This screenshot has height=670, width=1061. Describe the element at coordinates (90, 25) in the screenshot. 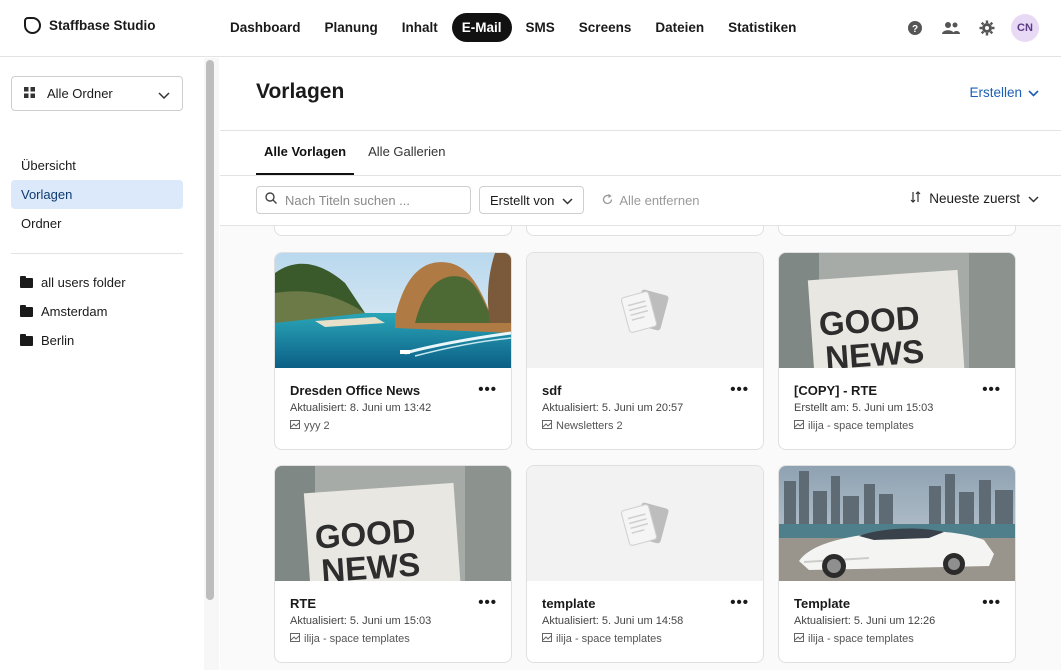

I see `brand: Staffbase Studio` at that location.